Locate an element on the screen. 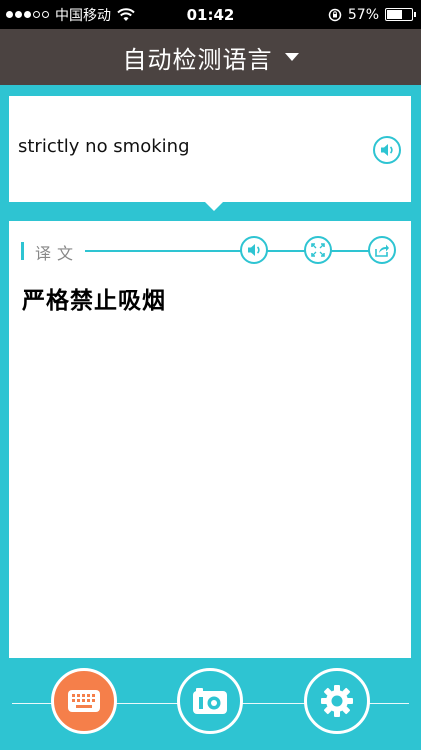 Image resolution: width=421 pixels, height=750 pixels. battery-percentage: 57% is located at coordinates (363, 14).